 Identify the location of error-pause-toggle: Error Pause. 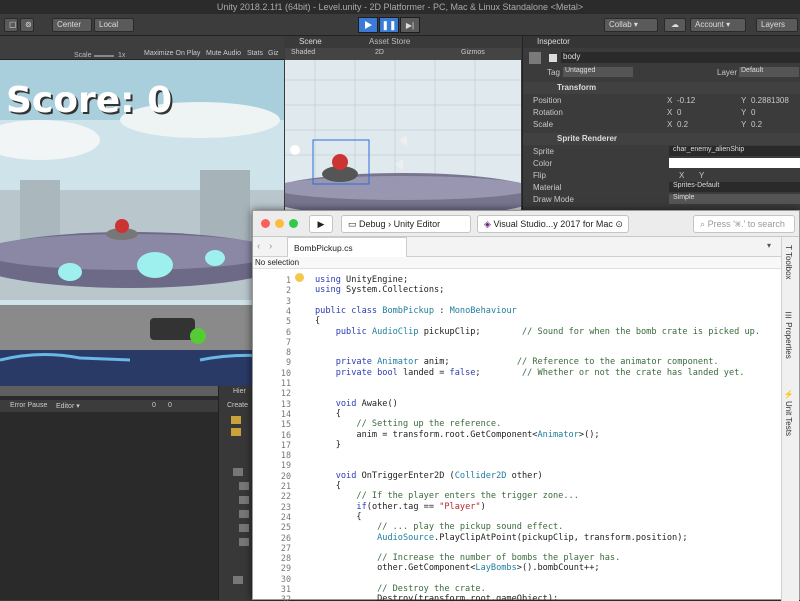
(28, 405).